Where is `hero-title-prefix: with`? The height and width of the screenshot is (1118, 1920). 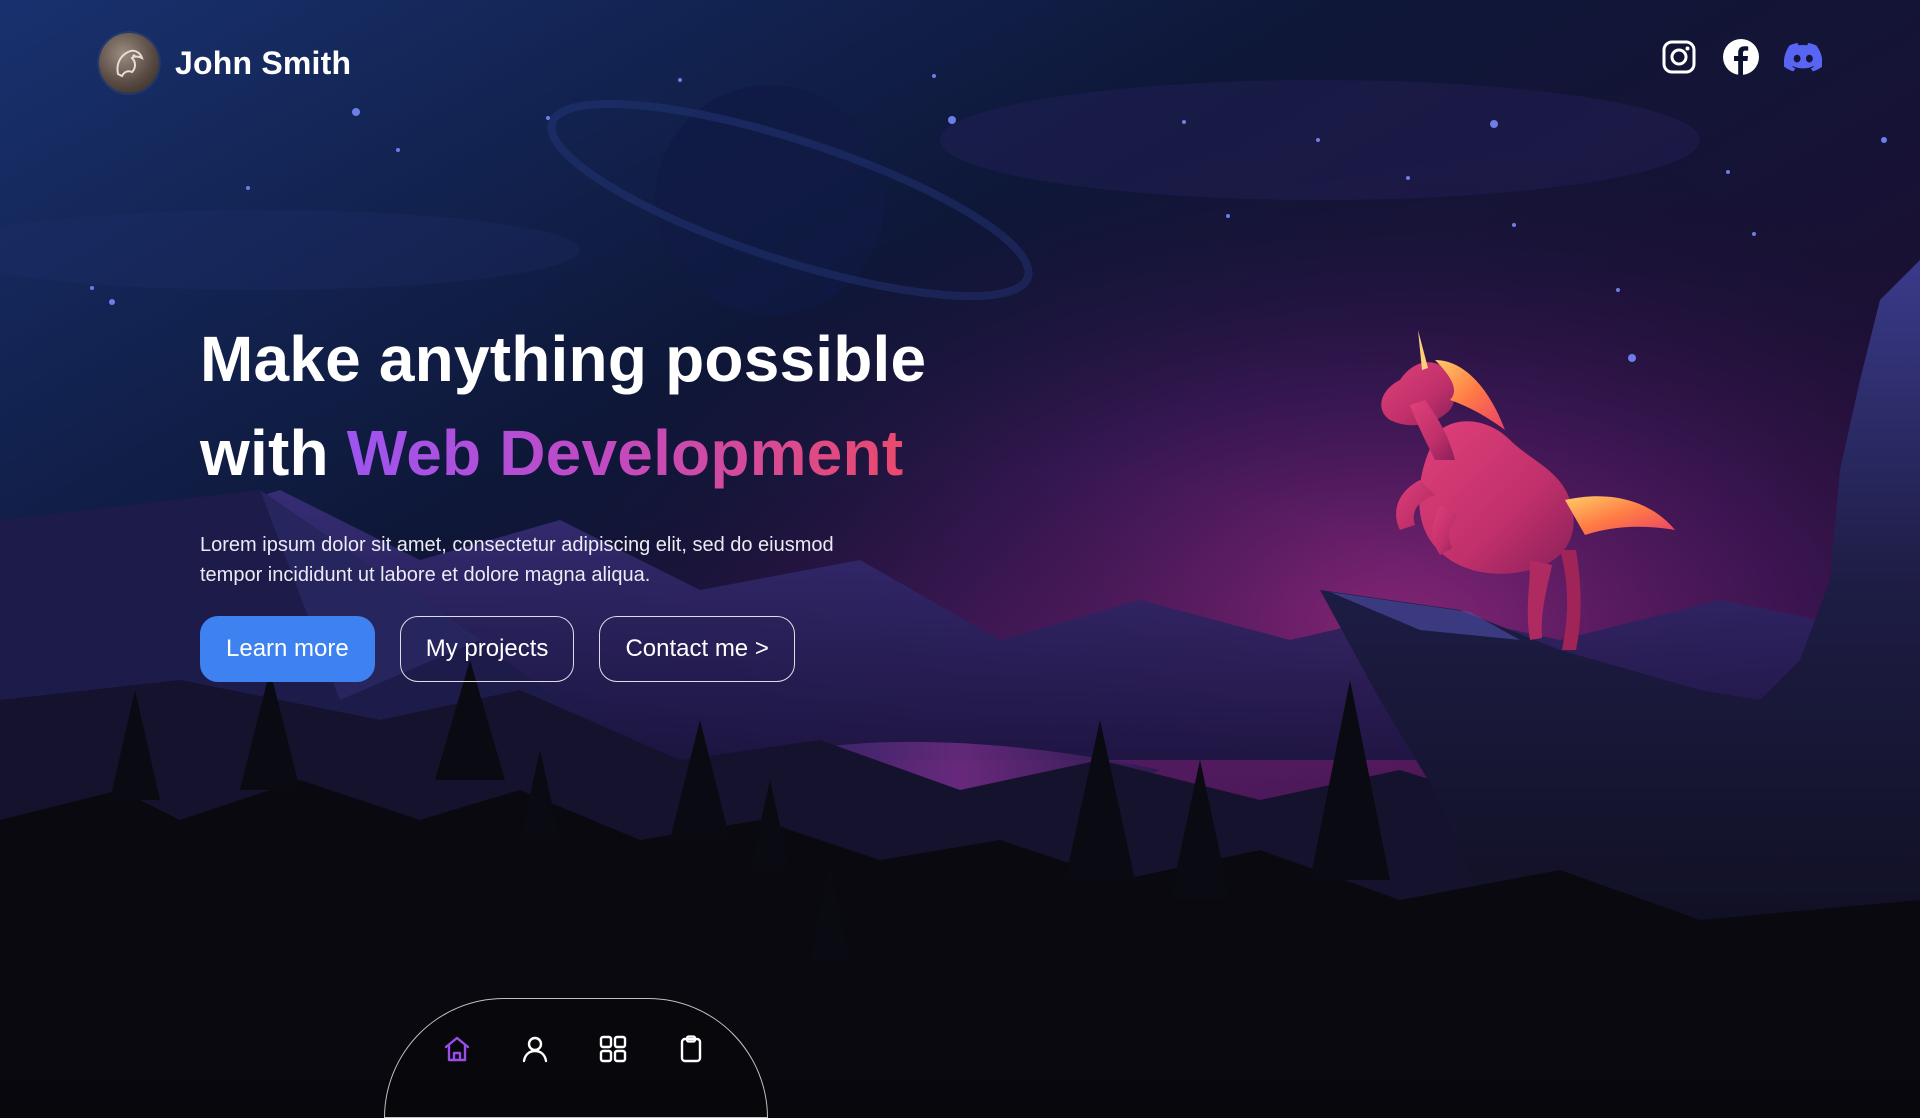
hero-title-prefix: with is located at coordinates (273, 453).